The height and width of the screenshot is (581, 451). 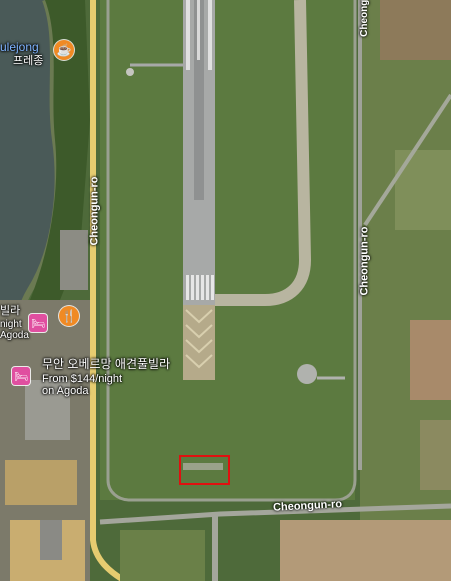 I want to click on cafe-name: ulejong, so click(x=19, y=47).